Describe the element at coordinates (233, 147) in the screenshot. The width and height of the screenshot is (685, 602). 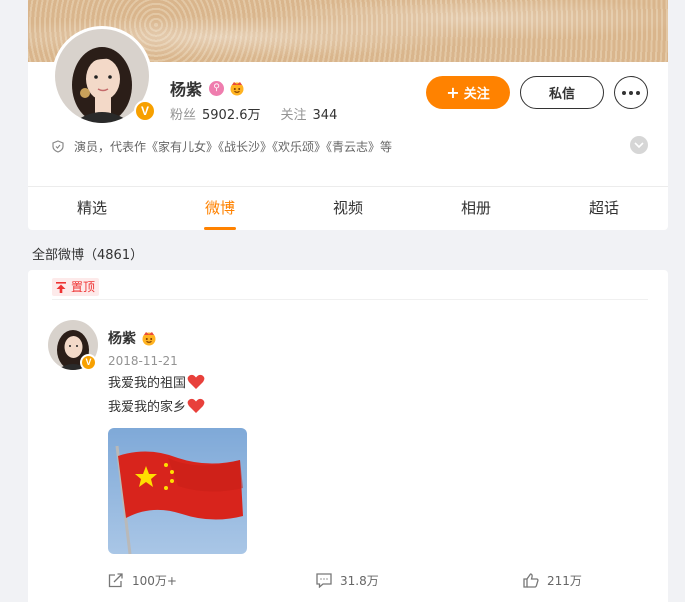
I see `profile-description: 演员，代表作《家有儿女》《战长沙》《欢乐颂》《青云志》等` at that location.